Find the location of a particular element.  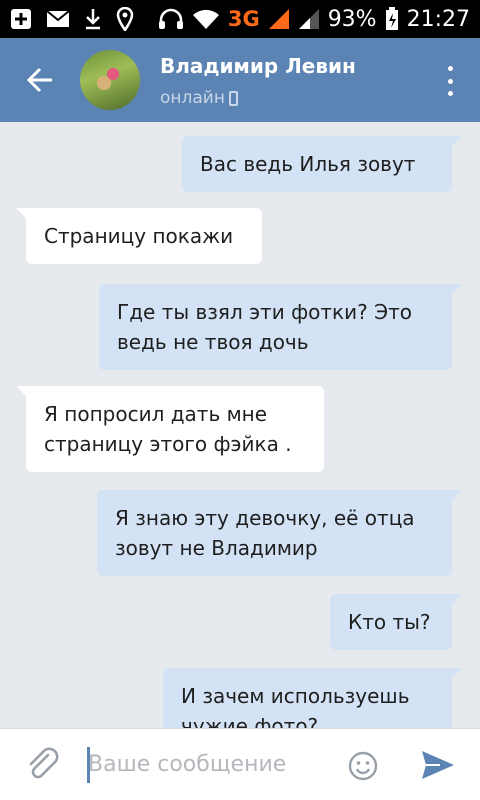

location-icon is located at coordinates (125, 19).